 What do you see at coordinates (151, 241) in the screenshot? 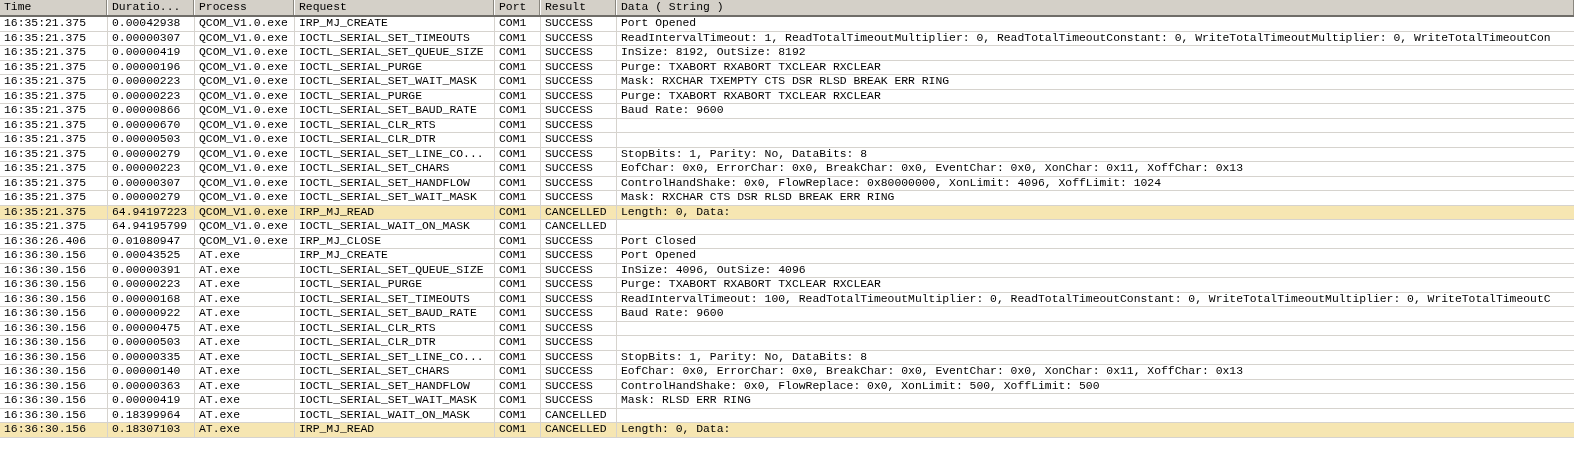
I see `table-cell: 0.01080947` at bounding box center [151, 241].